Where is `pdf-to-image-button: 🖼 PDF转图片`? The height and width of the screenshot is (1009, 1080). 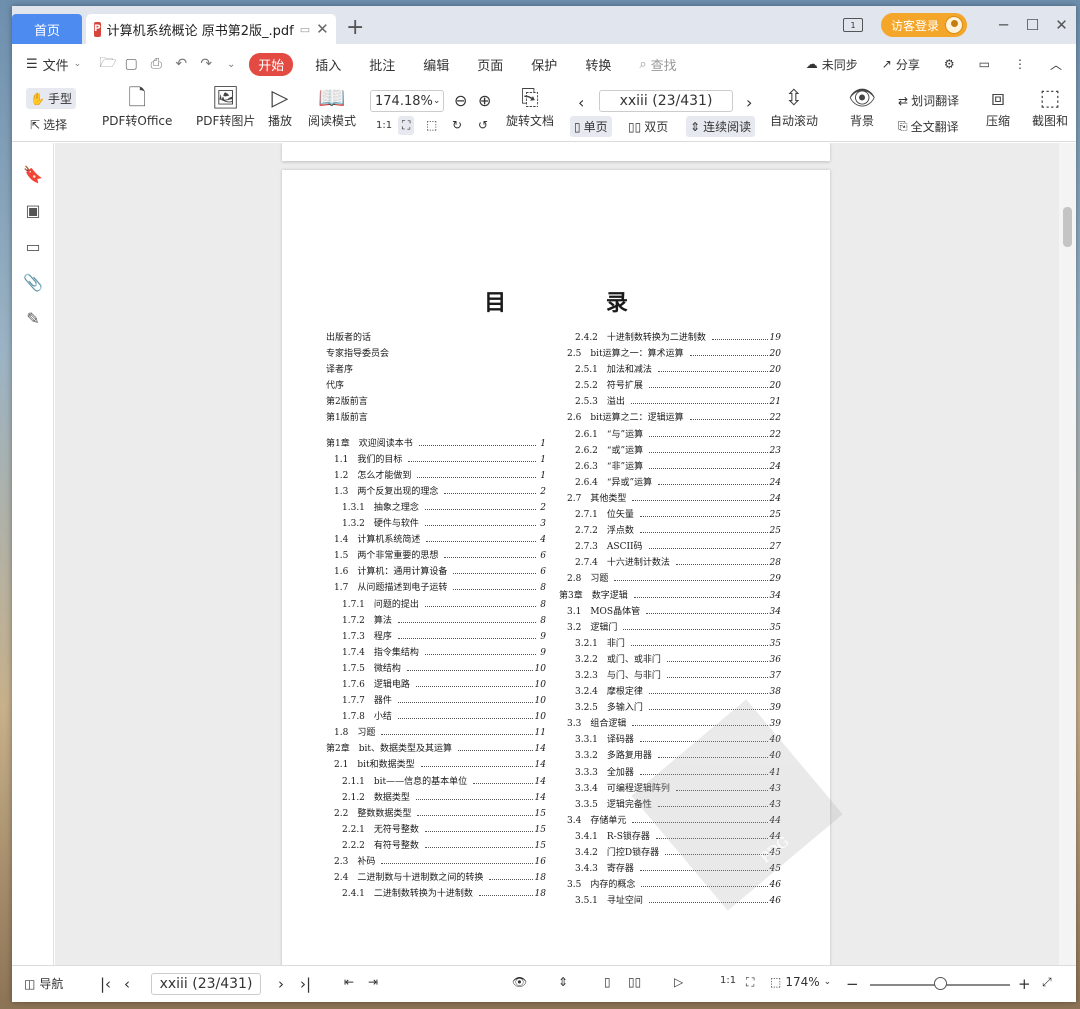
pdf-to-image-button: 🖼 PDF转图片 is located at coordinates (225, 107).